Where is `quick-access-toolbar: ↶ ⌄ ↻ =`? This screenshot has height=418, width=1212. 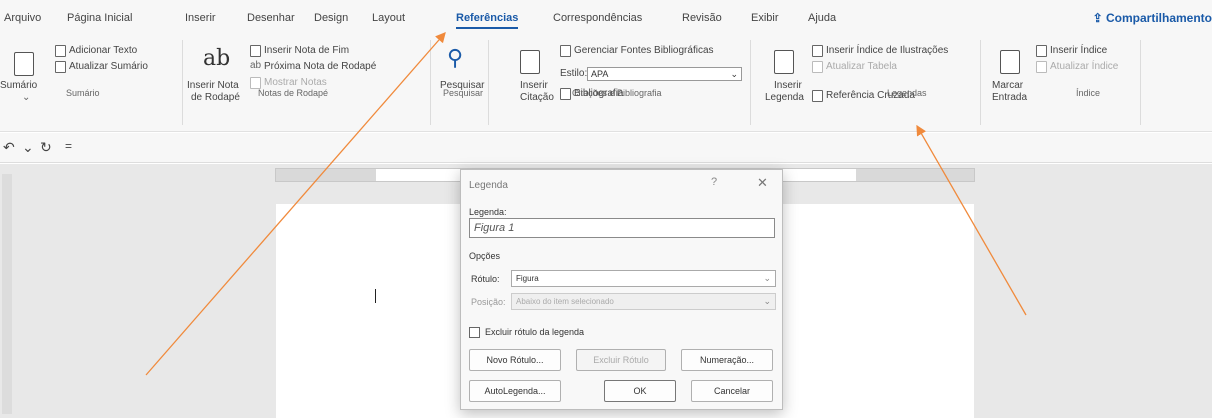 quick-access-toolbar: ↶ ⌄ ↻ = is located at coordinates (606, 148).